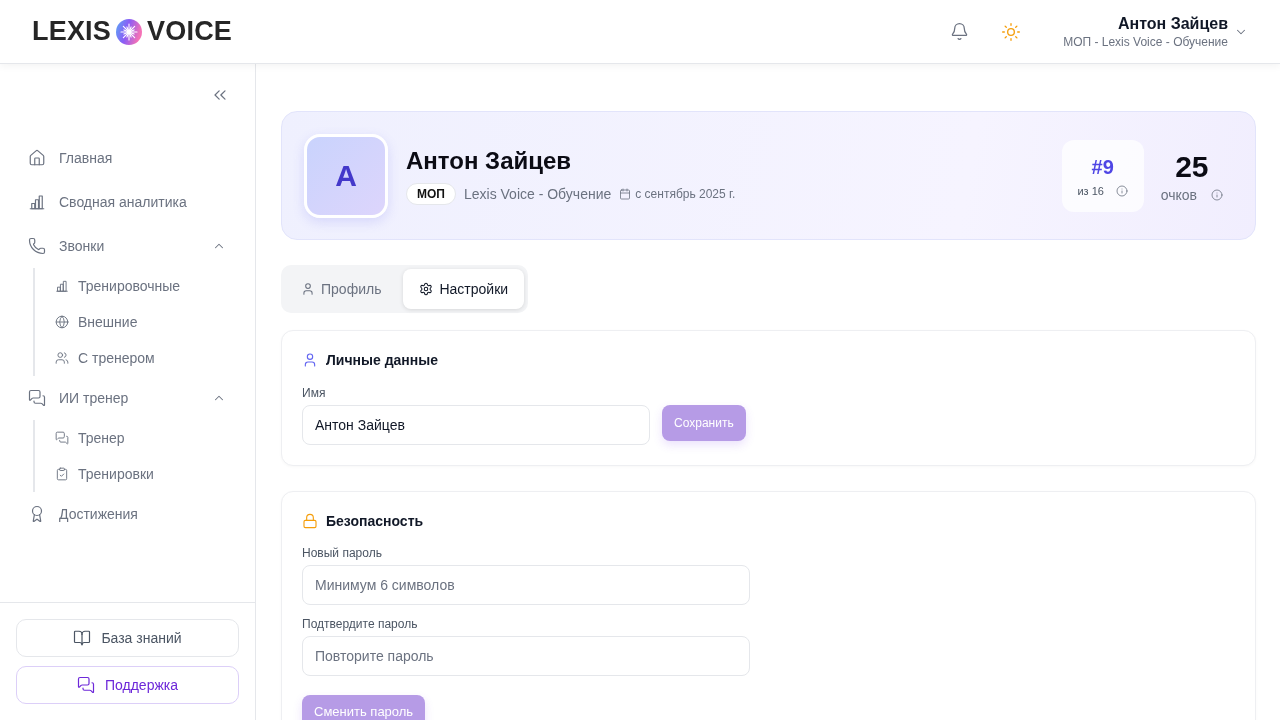 This screenshot has width=1280, height=720. I want to click on field-label: Новый пароль, so click(342, 553).